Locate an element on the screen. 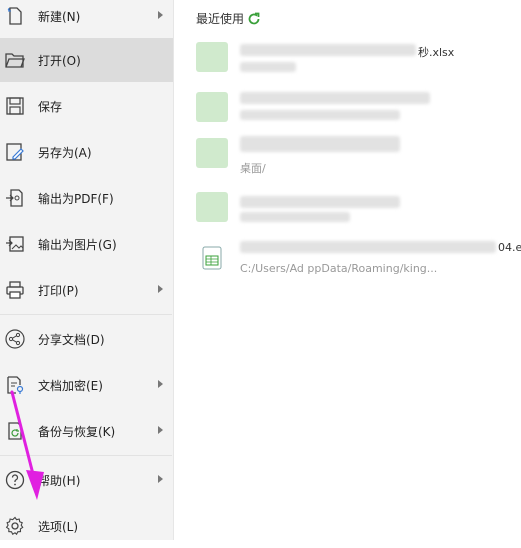 This screenshot has width=521, height=548. save-as-icon is located at coordinates (15, 152).